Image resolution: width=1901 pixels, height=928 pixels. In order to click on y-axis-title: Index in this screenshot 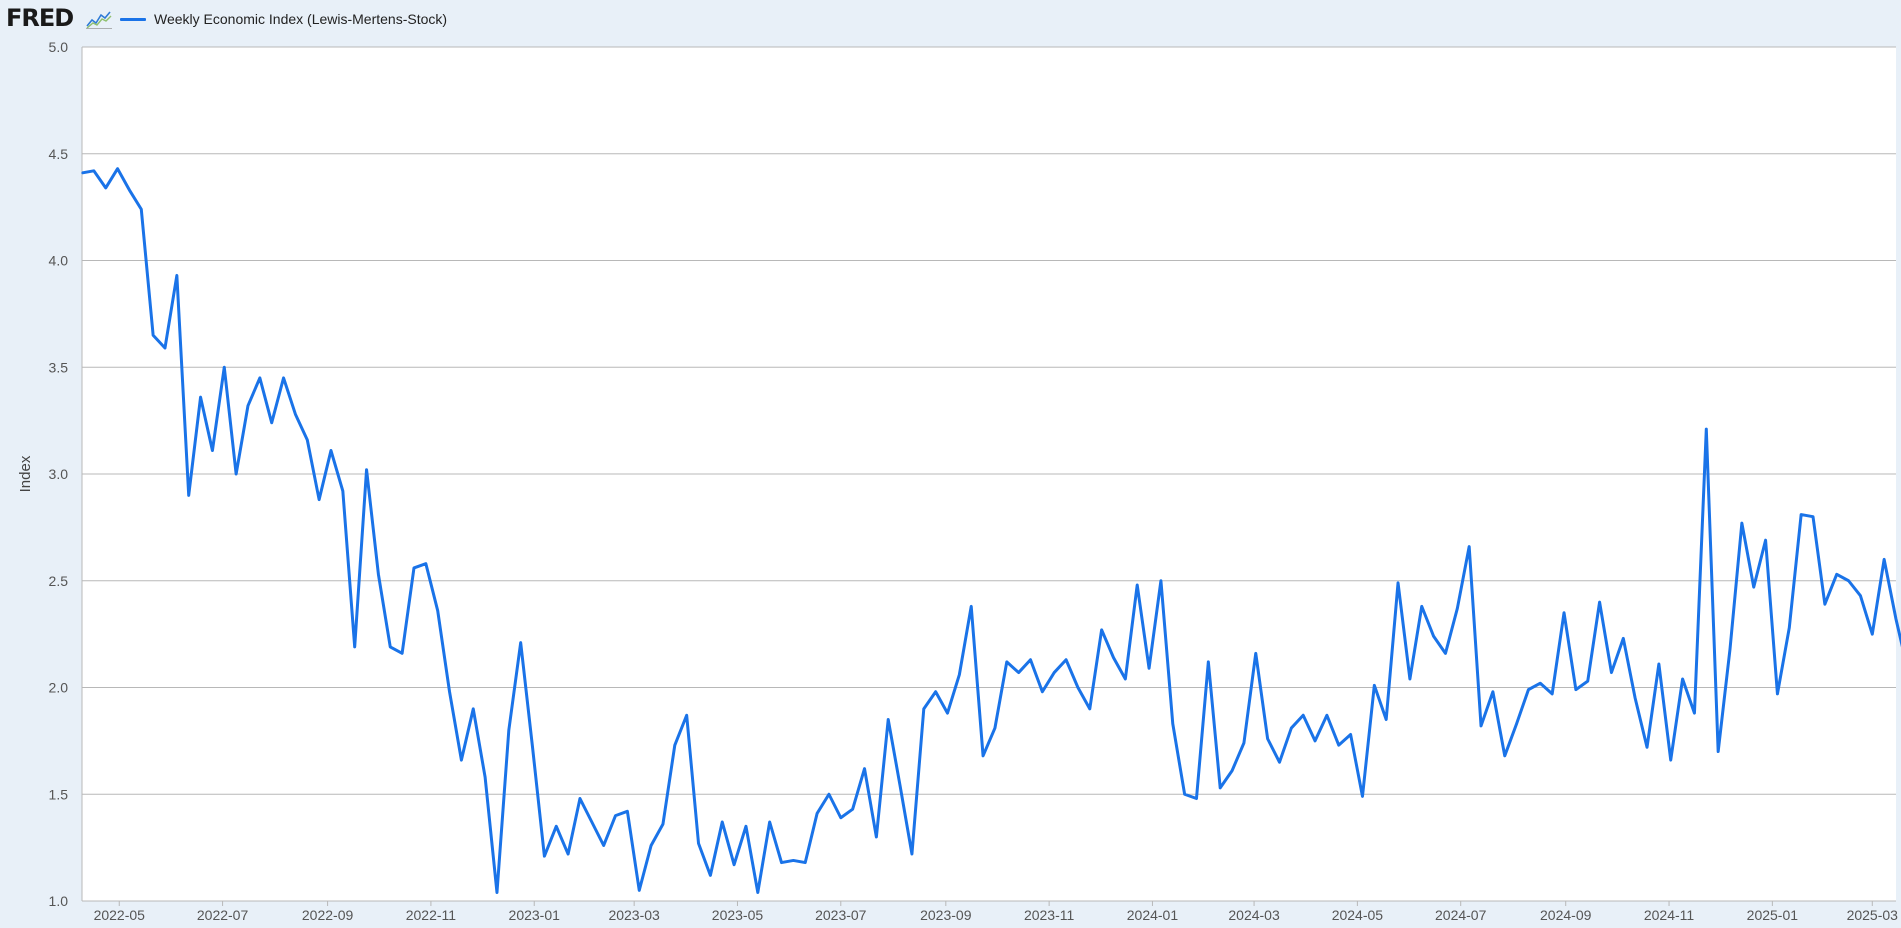, I will do `click(25, 473)`.